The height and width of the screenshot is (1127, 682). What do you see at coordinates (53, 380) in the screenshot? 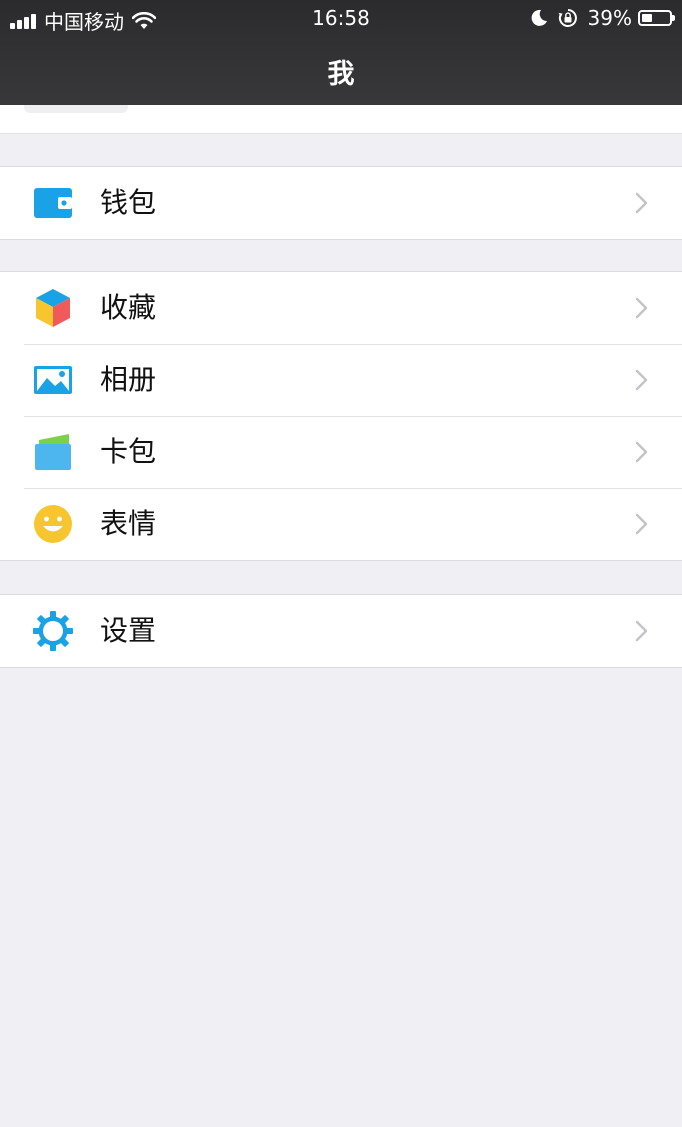
I see `album-icon` at bounding box center [53, 380].